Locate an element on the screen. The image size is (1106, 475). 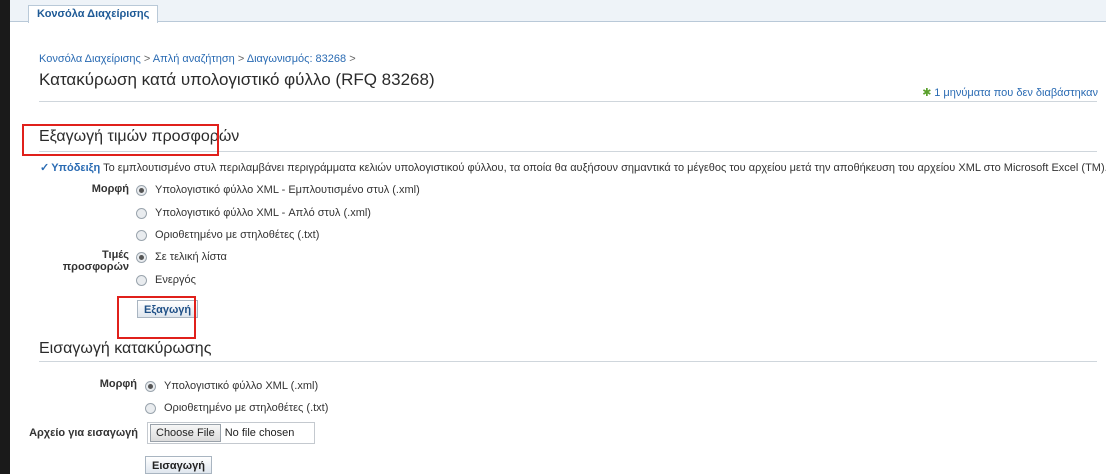
export-format-option-tab-txt: Οριοθετημένο με στηλοθέτες (.txt) is located at coordinates (227, 235).